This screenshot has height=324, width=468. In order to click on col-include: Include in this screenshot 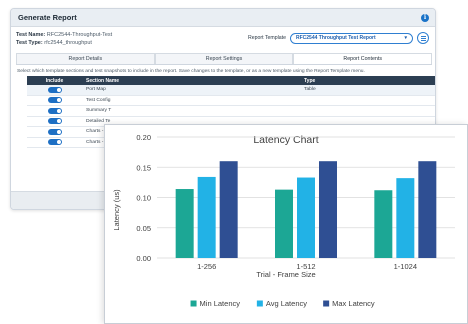, I will do `click(54, 80)`.